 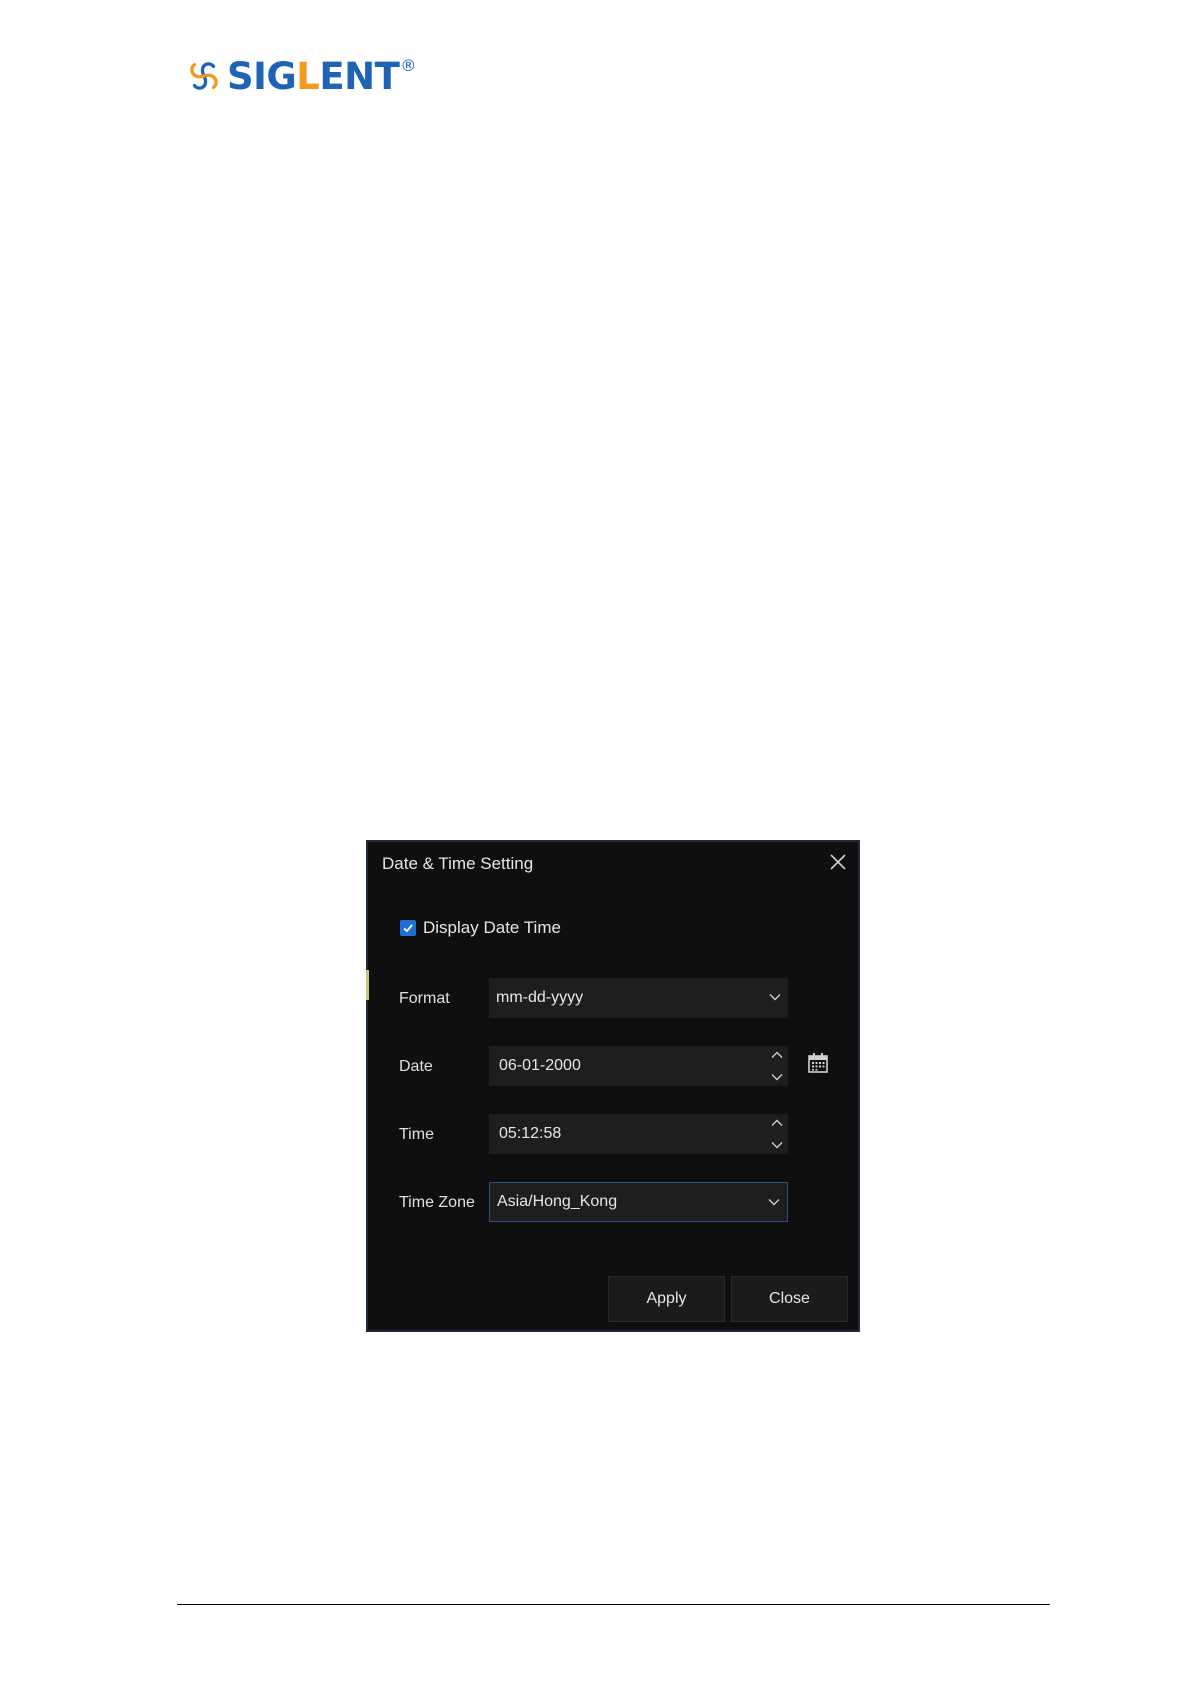 What do you see at coordinates (638, 998) in the screenshot?
I see `format-select: mm-dd-yyyy` at bounding box center [638, 998].